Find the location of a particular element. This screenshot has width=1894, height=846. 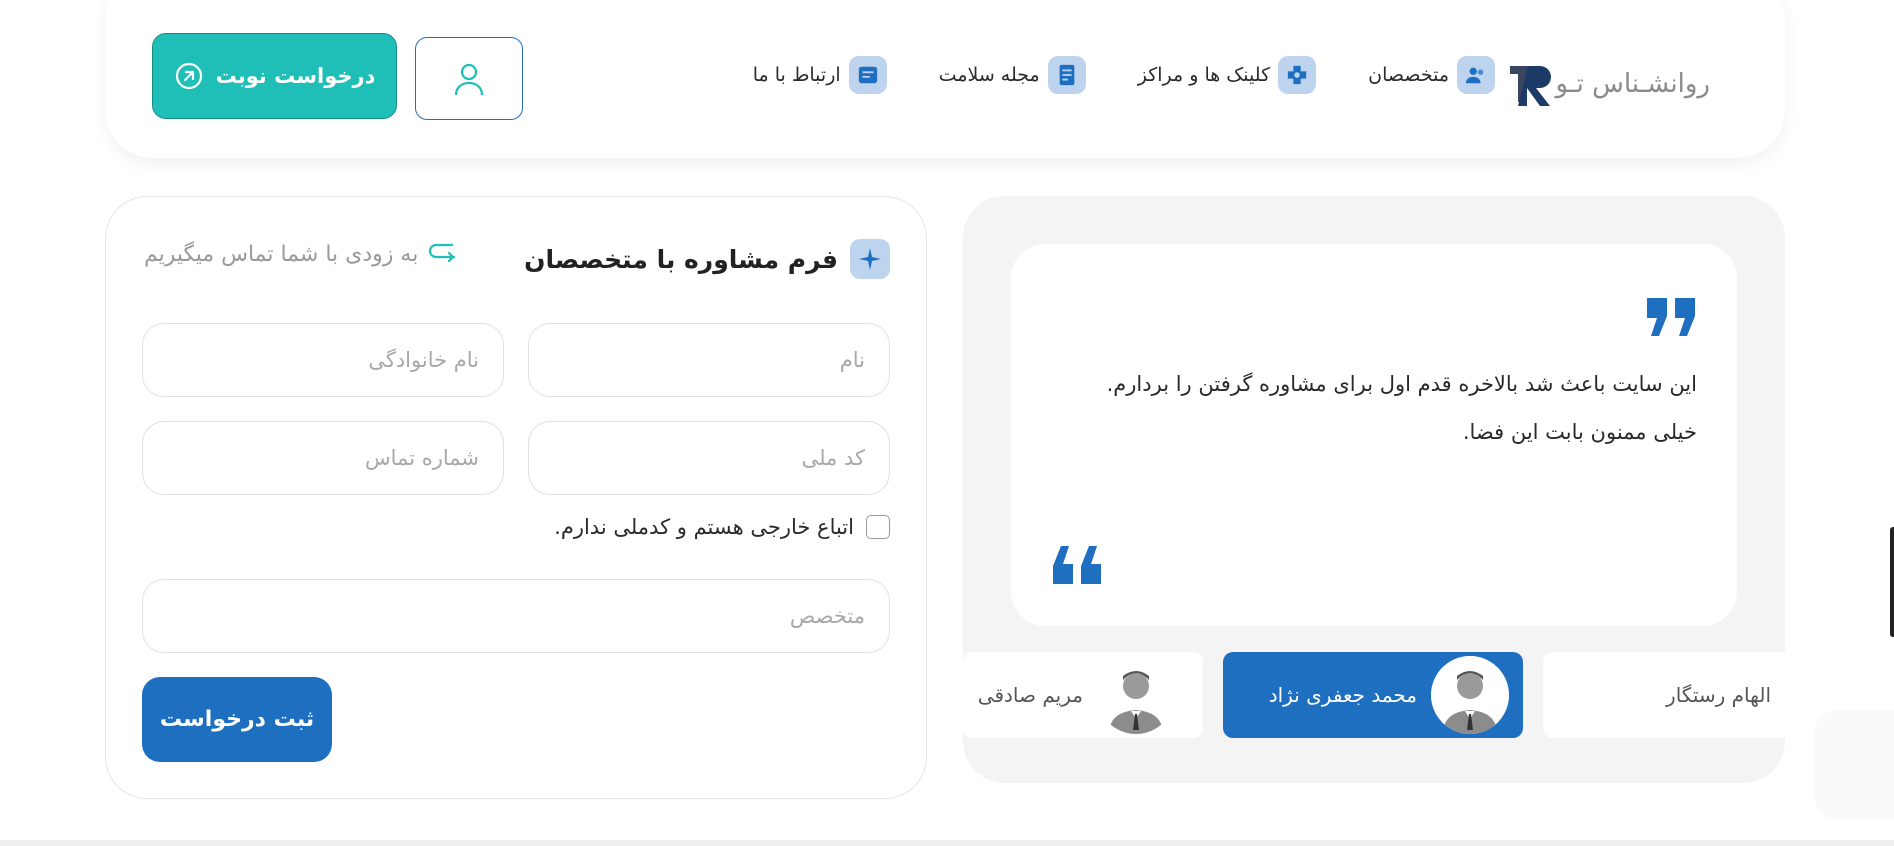

form-header: فرم مشاوره با متخصصان is located at coordinates (707, 259).